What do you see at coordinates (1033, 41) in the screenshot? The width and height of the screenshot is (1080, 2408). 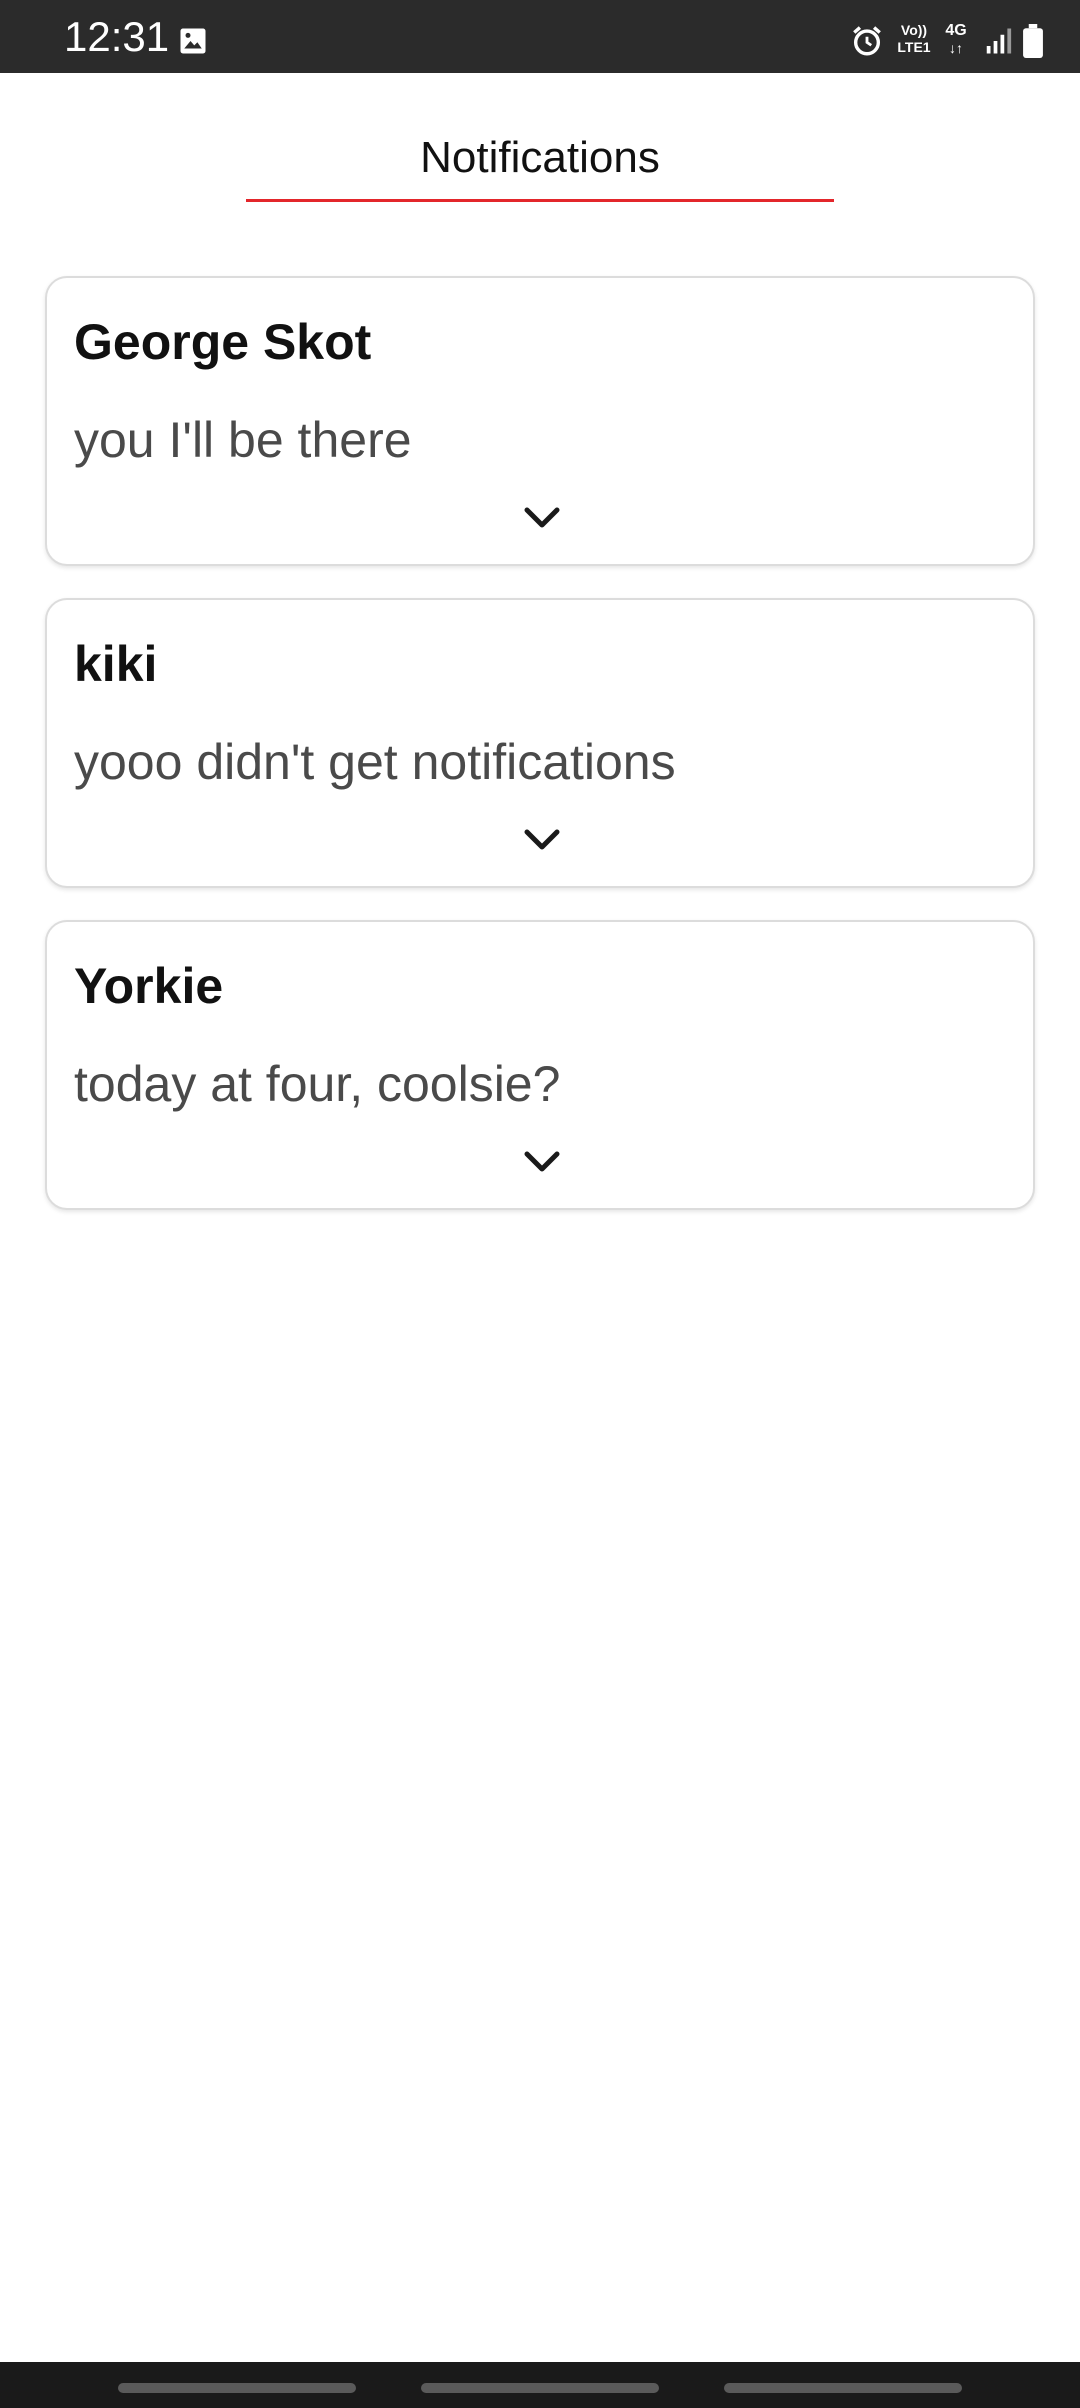 I see `battery-icon` at bounding box center [1033, 41].